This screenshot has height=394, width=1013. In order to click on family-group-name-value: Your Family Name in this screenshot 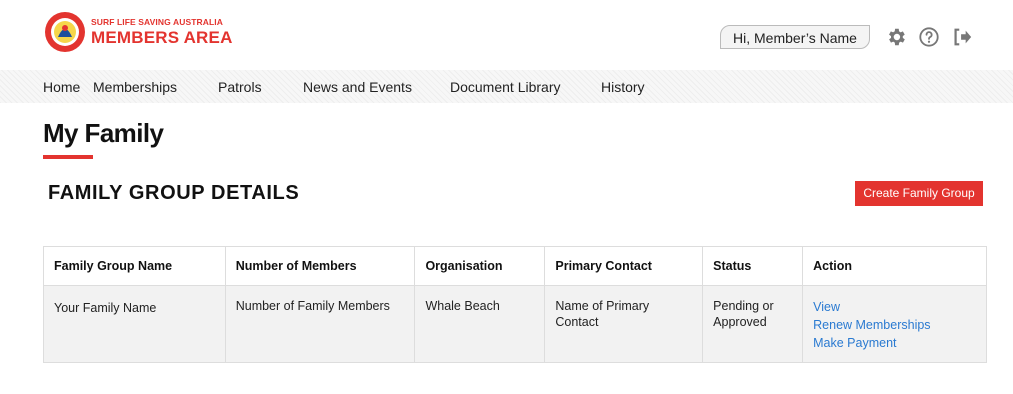, I will do `click(105, 308)`.